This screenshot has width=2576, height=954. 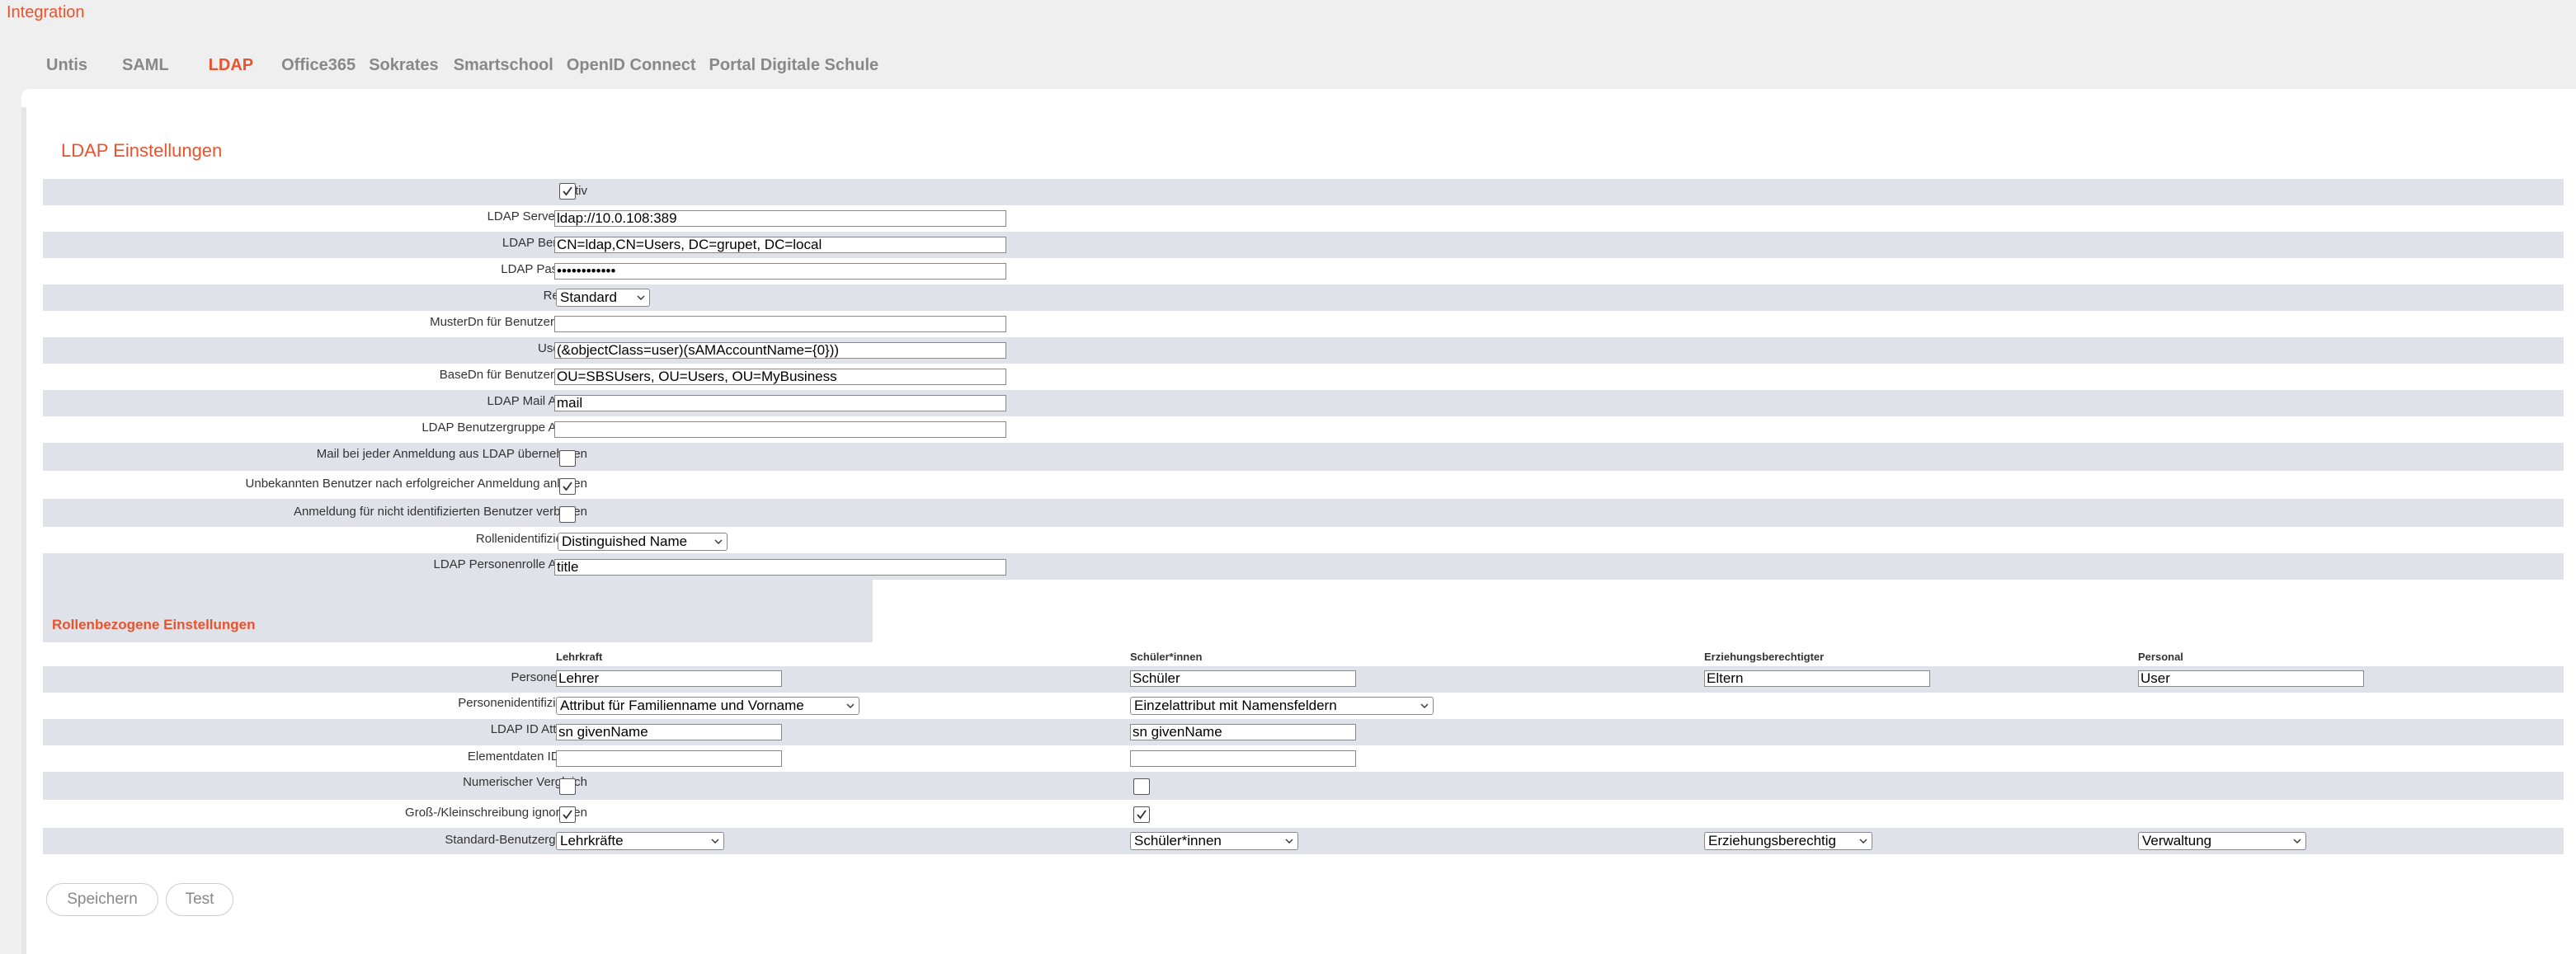 I want to click on elementdaten-lehrkraft-input, so click(x=669, y=758).